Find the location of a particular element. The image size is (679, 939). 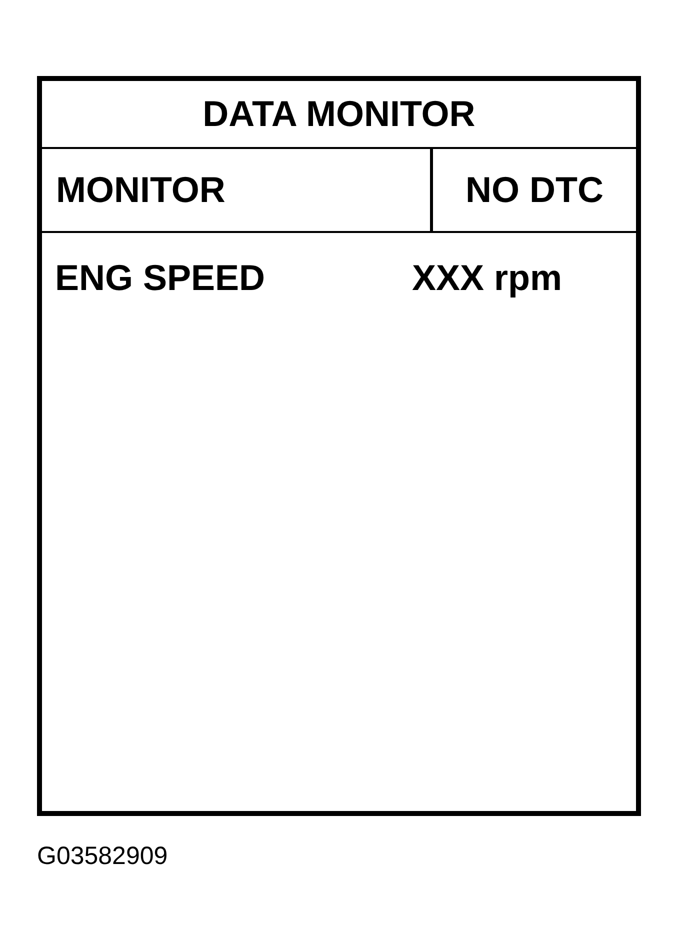

figure-code: G03582909 is located at coordinates (102, 856).